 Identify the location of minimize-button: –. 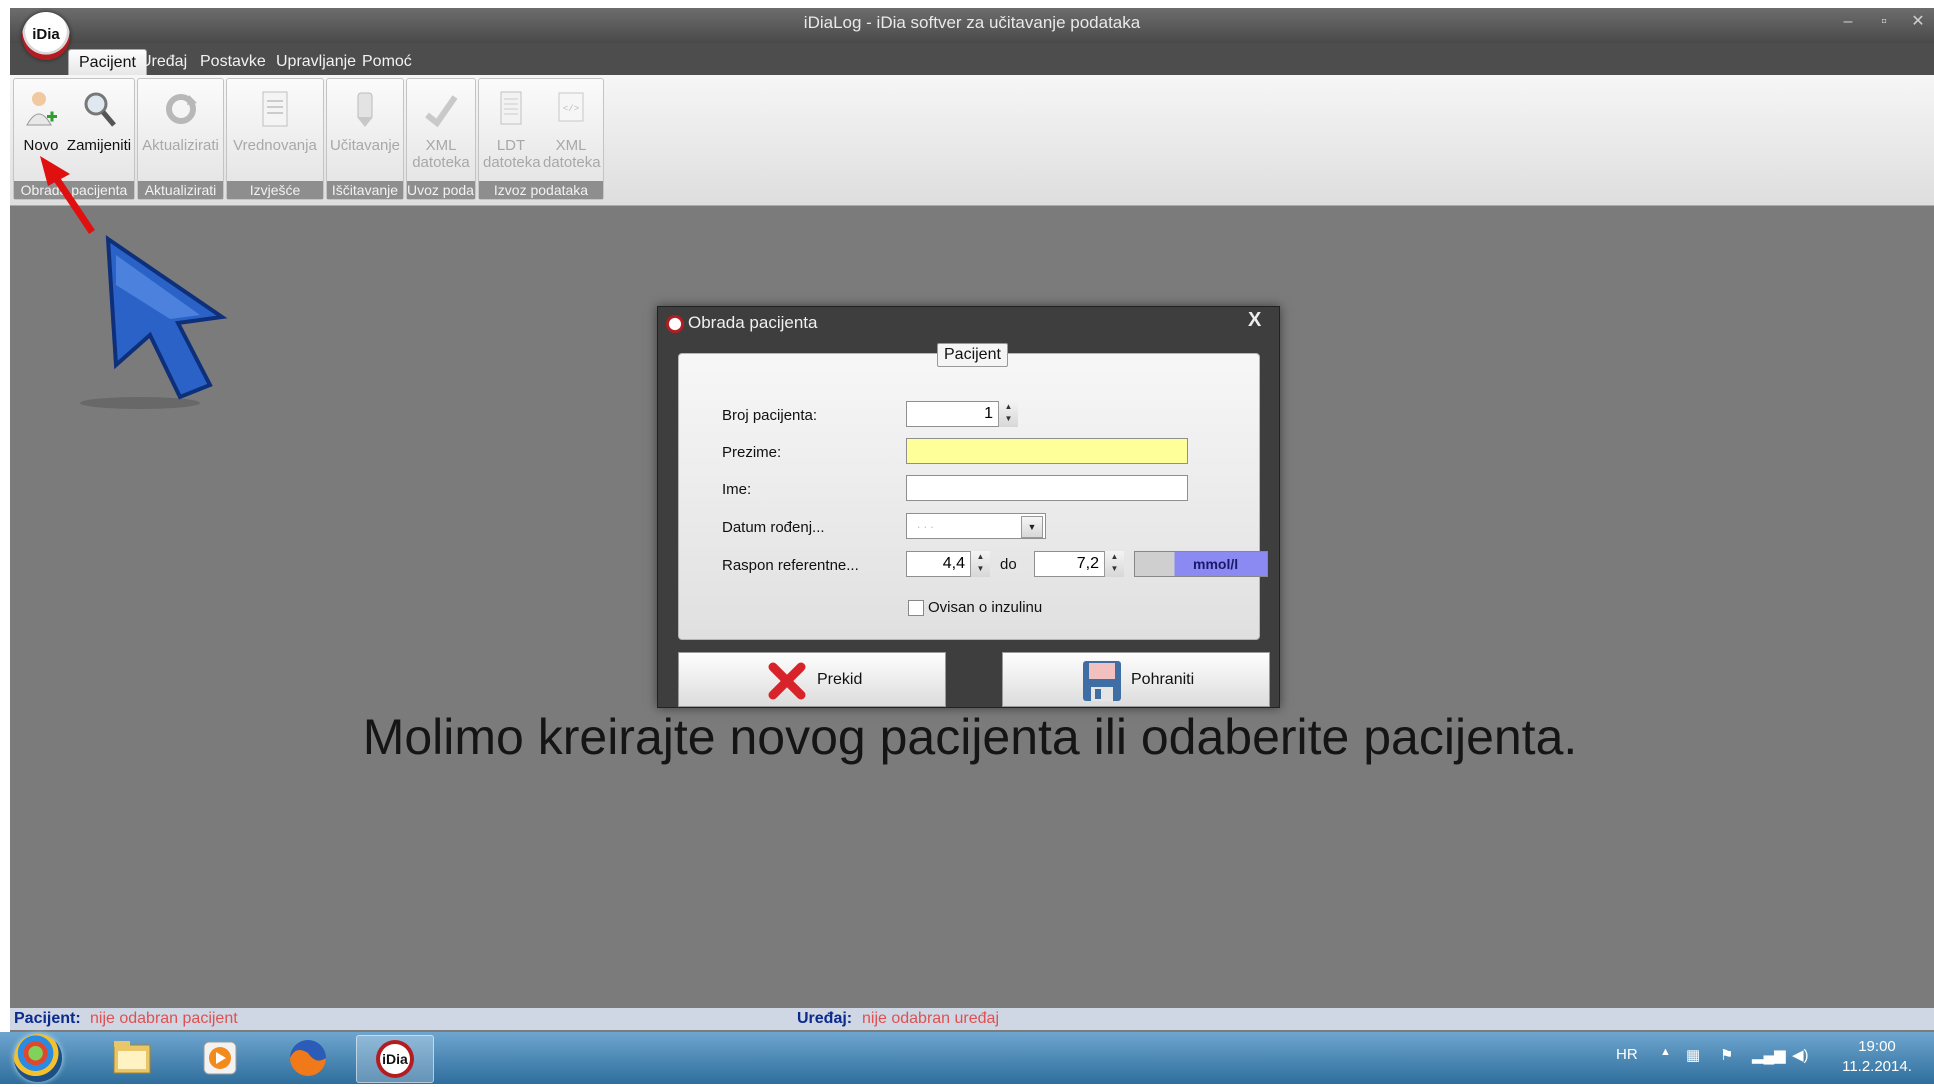
(1848, 23).